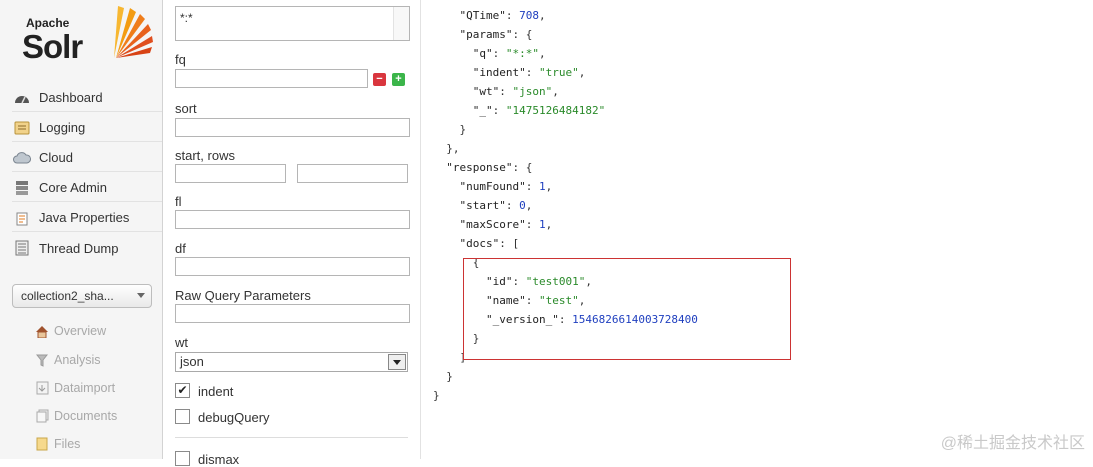 Image resolution: width=1093 pixels, height=467 pixels. I want to click on nav-label: Cloud, so click(56, 157).